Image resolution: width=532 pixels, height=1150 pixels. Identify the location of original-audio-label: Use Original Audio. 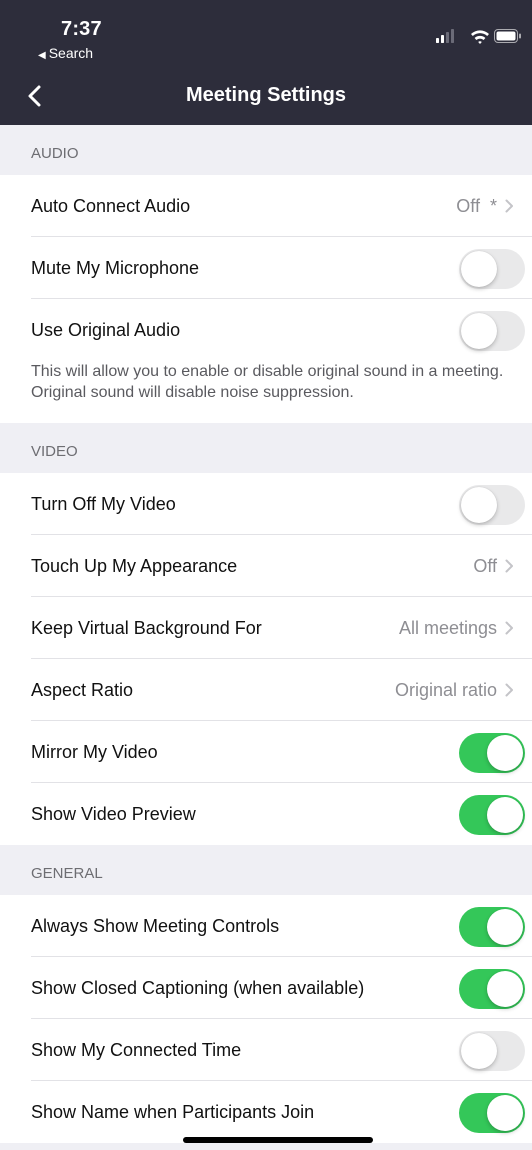
(106, 329).